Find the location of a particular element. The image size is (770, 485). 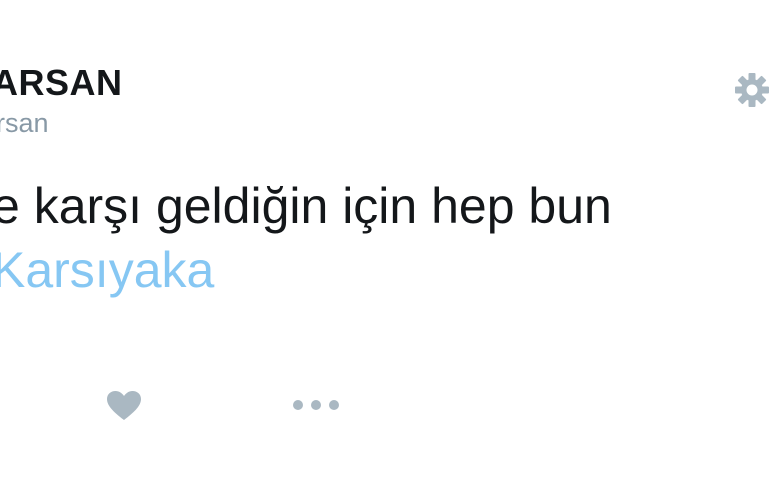

display-name: ARSAN is located at coordinates (61, 83).